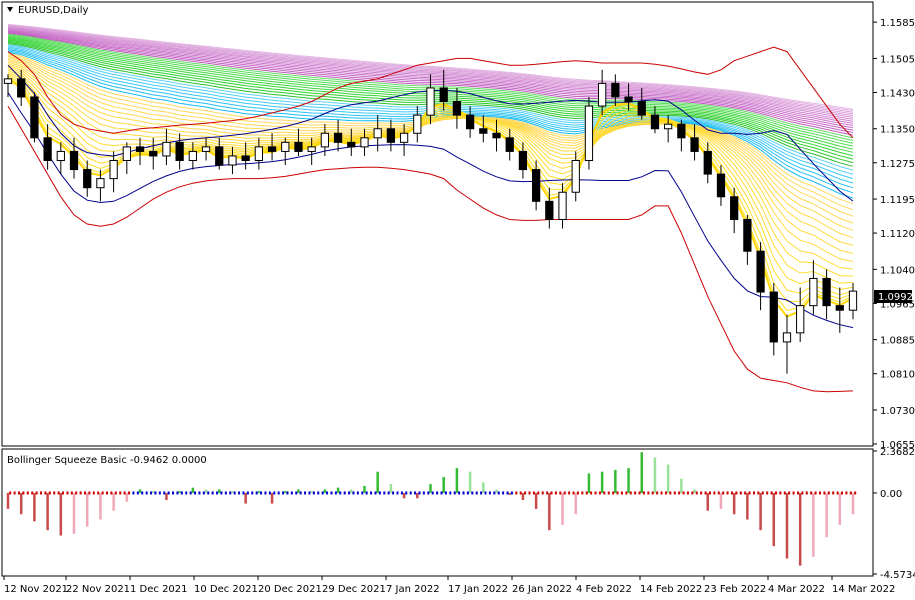 This screenshot has height=600, width=915. I want to click on time-tick-label: 20 Dec 2021, so click(290, 589).